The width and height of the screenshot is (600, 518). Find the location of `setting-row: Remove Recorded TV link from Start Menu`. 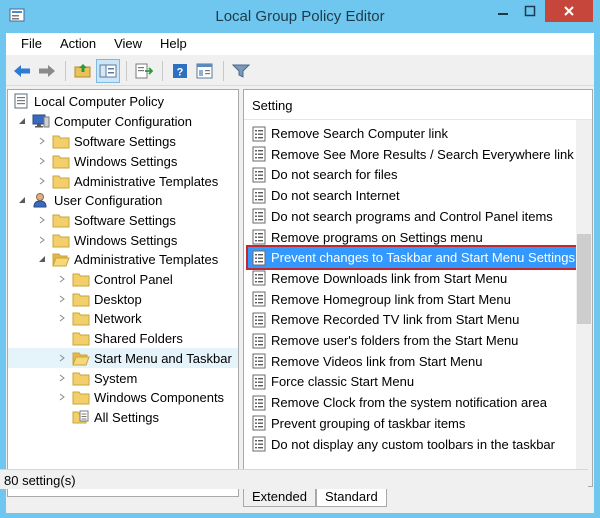

setting-row: Remove Recorded TV link from Start Menu is located at coordinates (410, 319).